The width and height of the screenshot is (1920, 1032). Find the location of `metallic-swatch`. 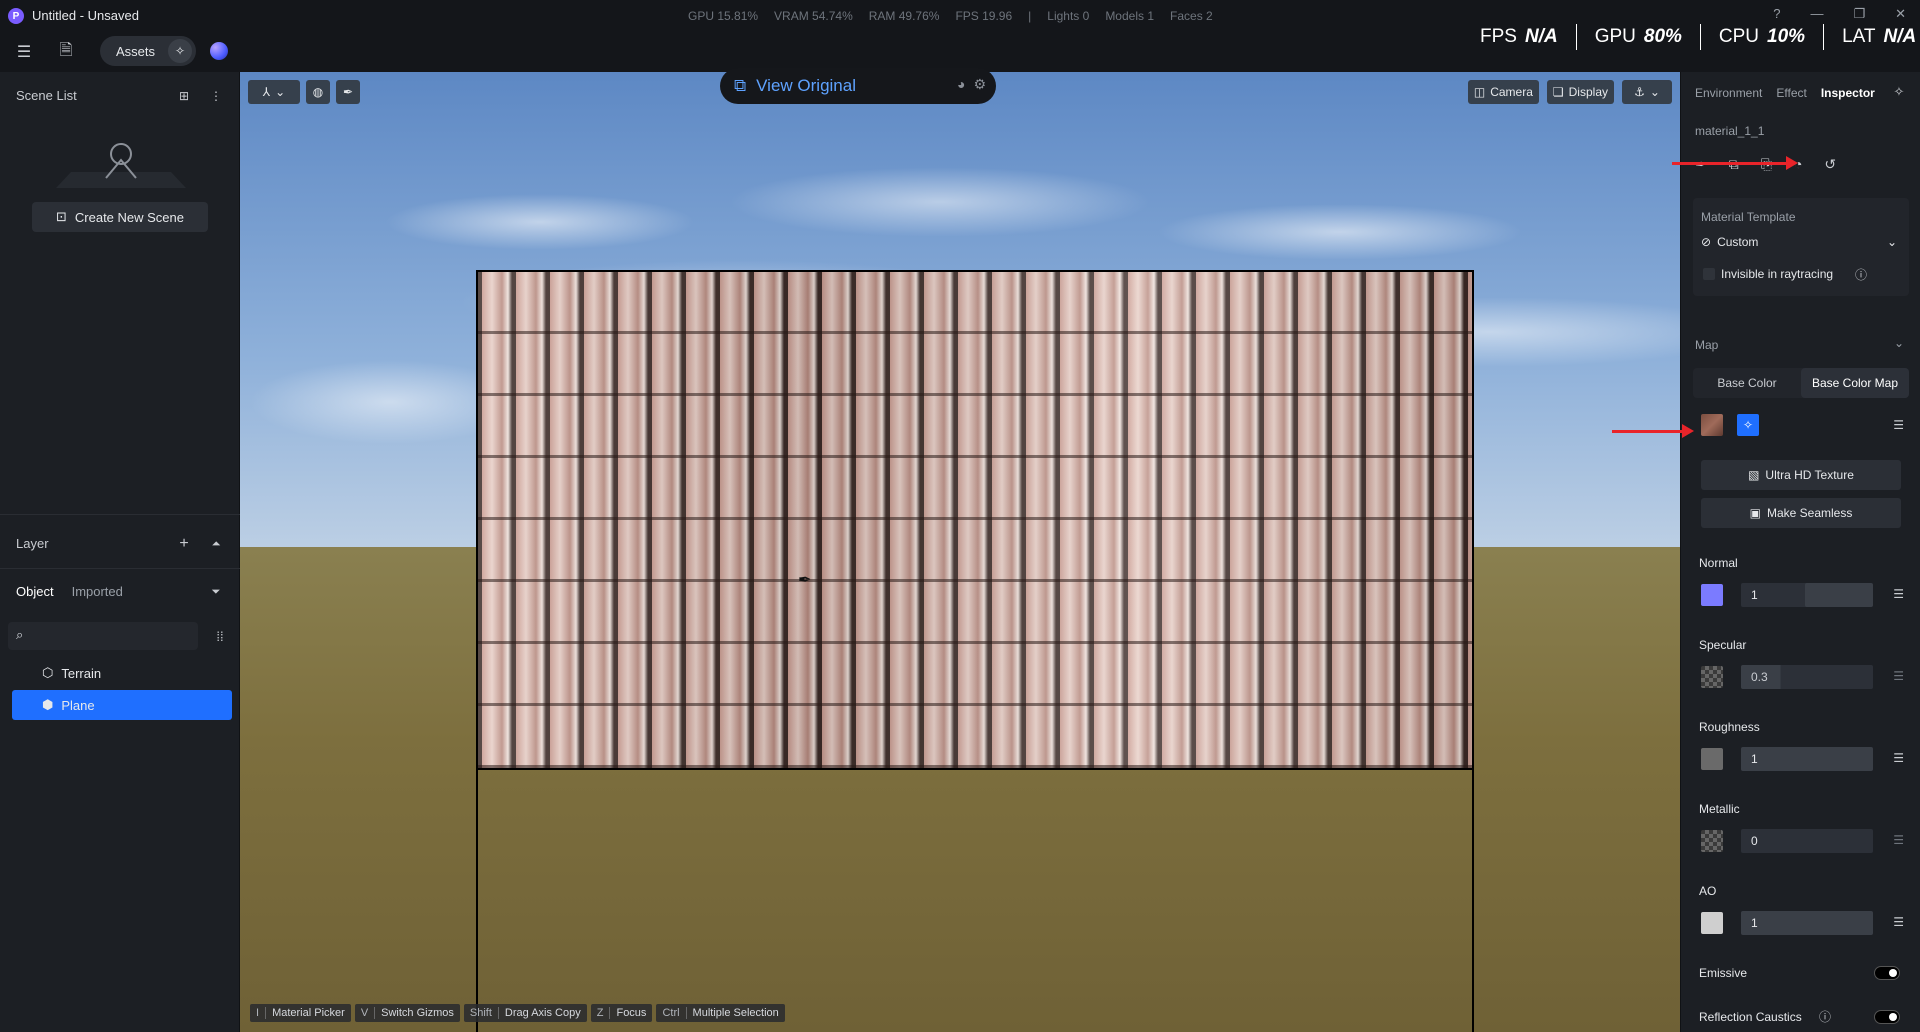

metallic-swatch is located at coordinates (1712, 841).